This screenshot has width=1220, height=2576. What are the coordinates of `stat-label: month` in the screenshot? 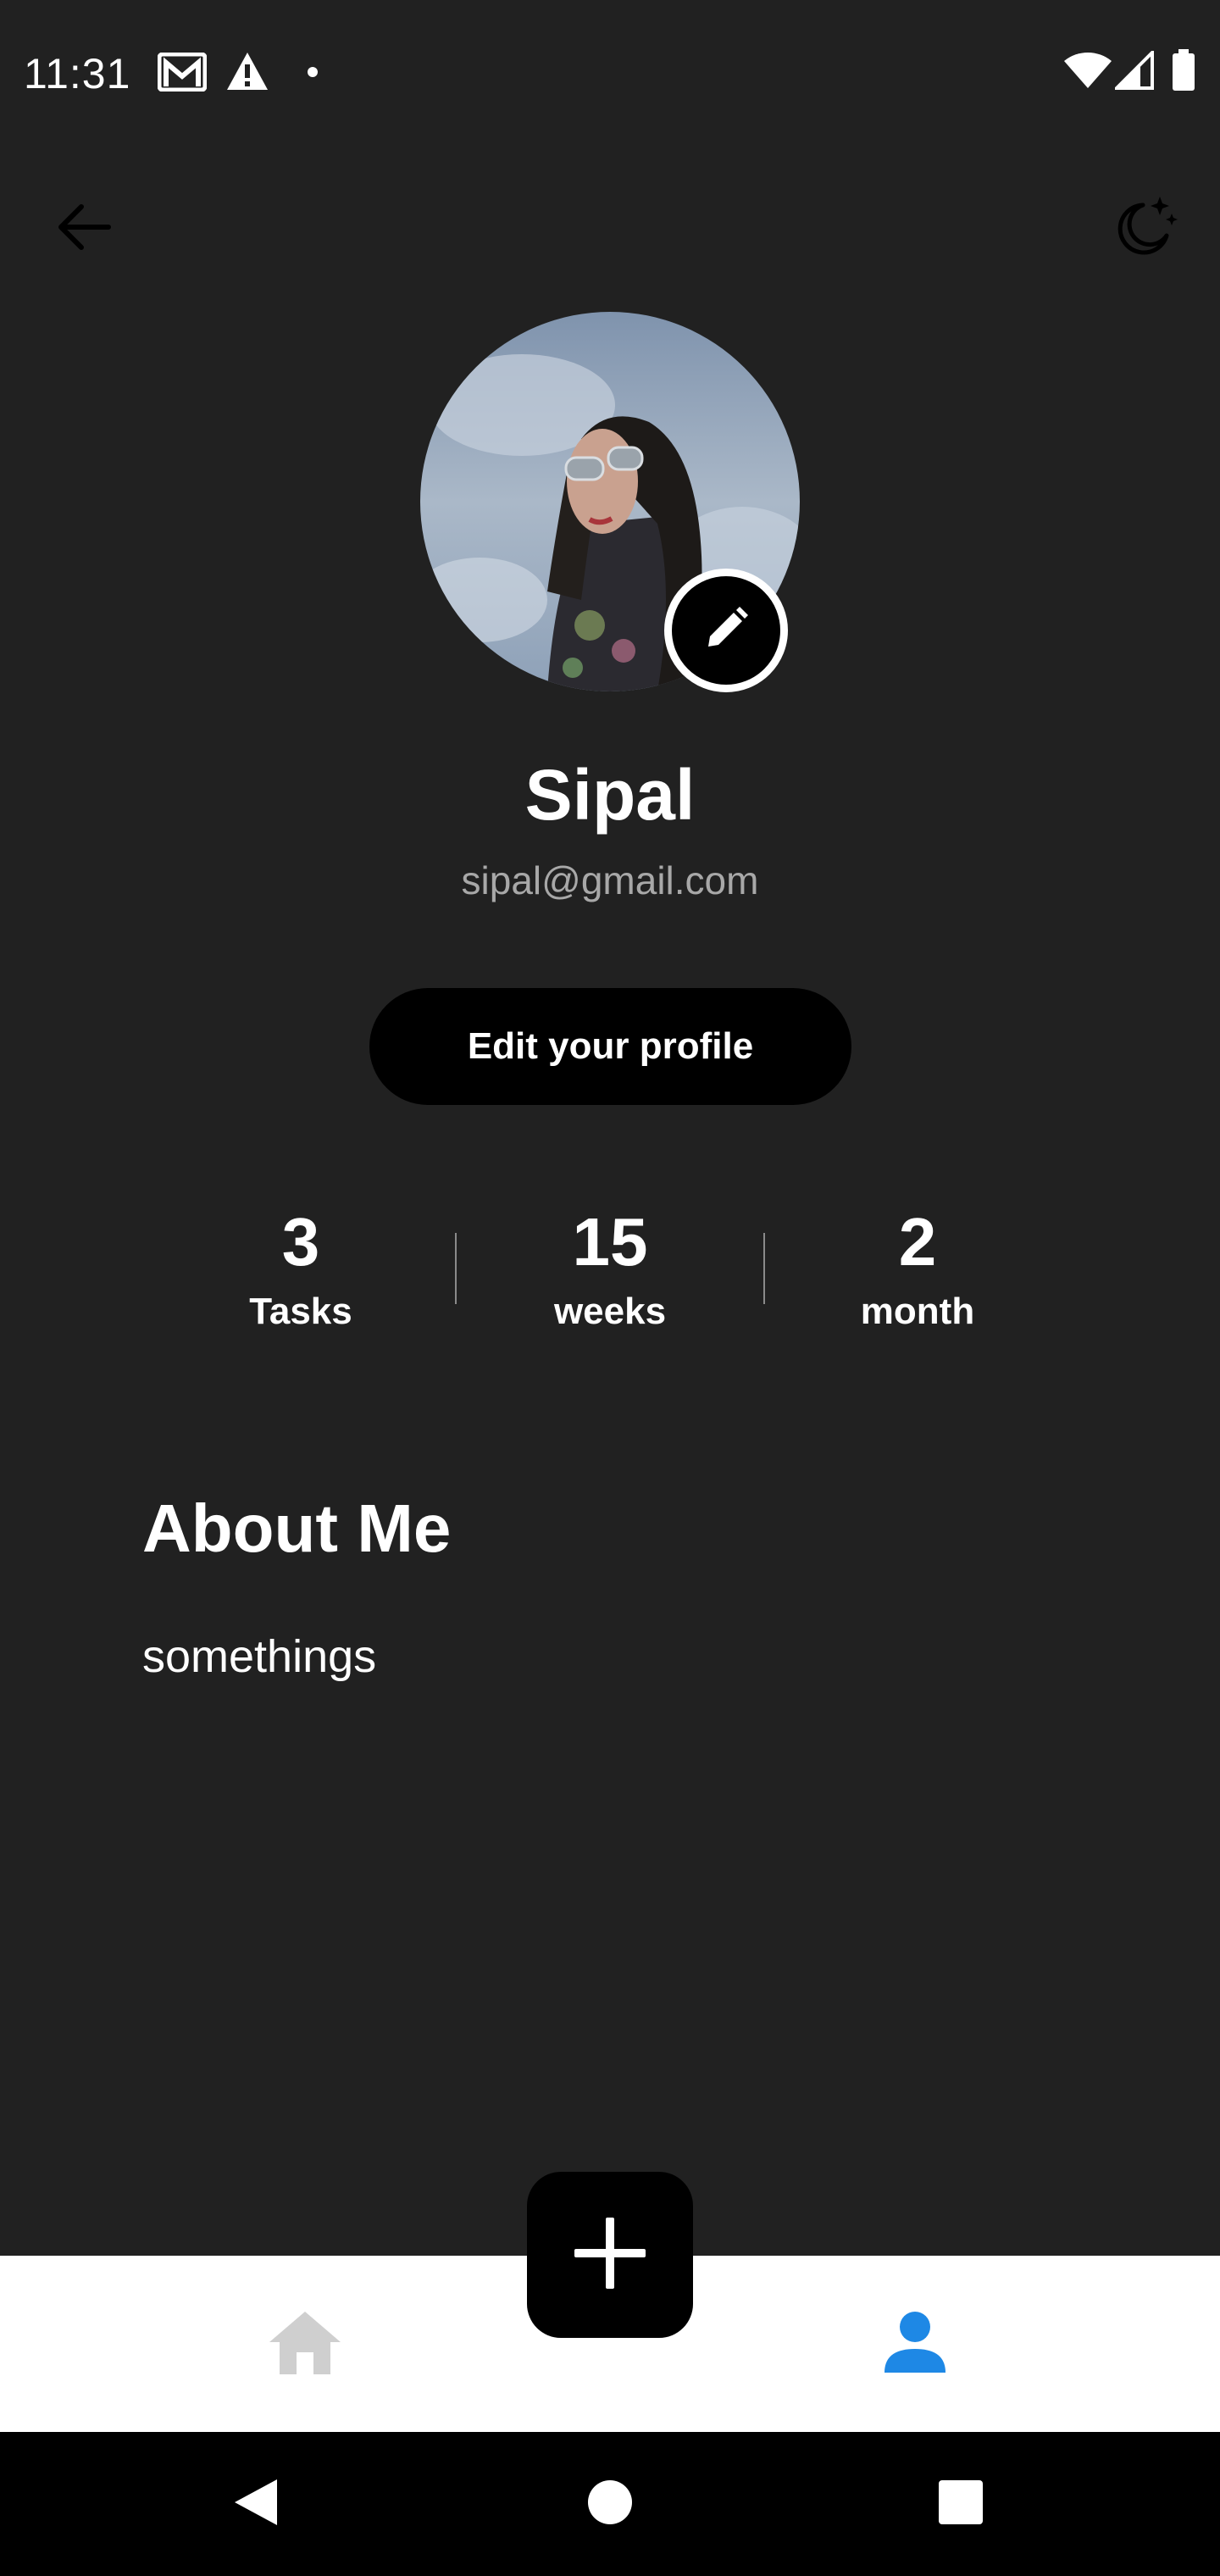 It's located at (917, 1311).